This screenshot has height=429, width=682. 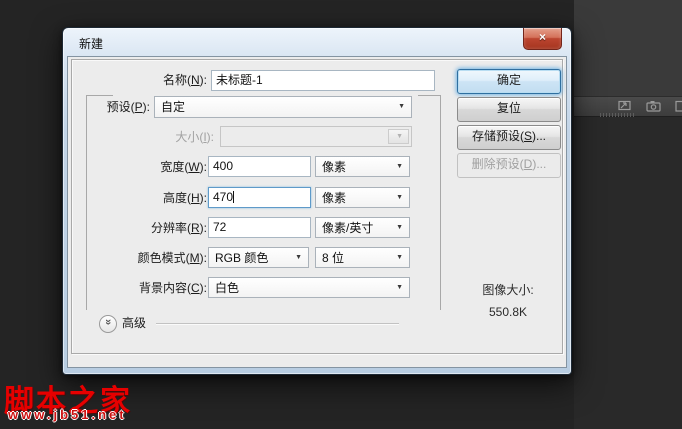 I want to click on image-size-label: 图像大小:, so click(x=508, y=290).